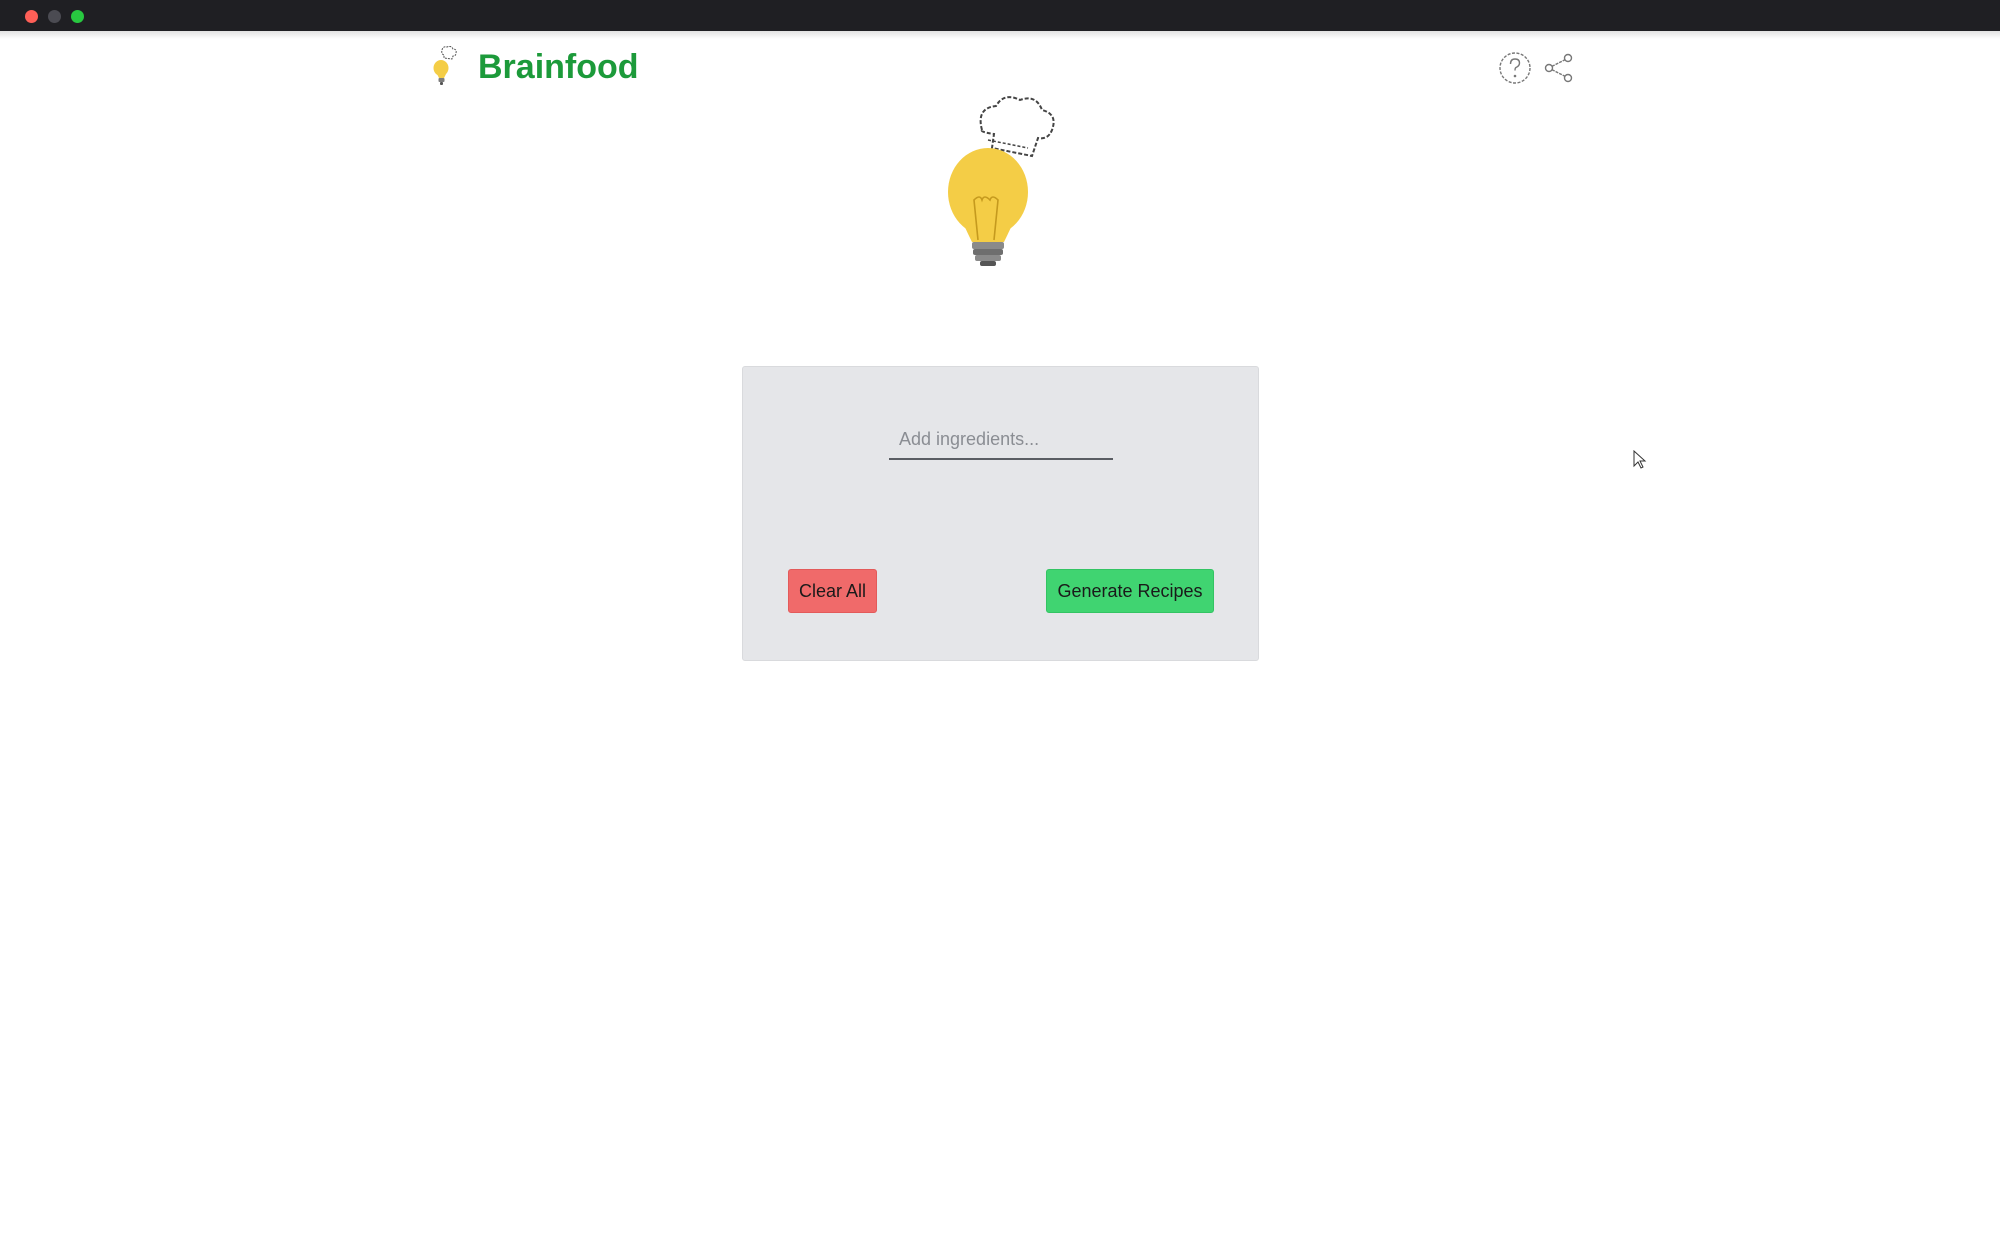  I want to click on titlebar-shadow, so click(1000, 35).